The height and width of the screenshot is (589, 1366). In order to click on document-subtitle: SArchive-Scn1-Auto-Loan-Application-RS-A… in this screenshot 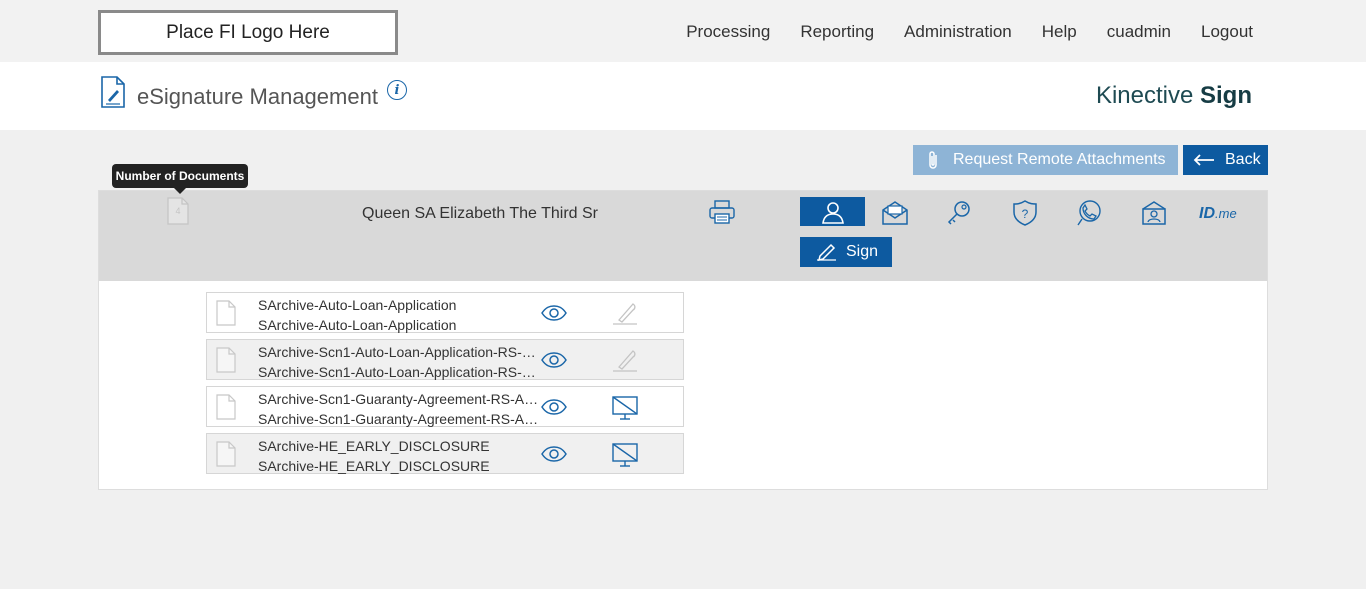, I will do `click(399, 372)`.